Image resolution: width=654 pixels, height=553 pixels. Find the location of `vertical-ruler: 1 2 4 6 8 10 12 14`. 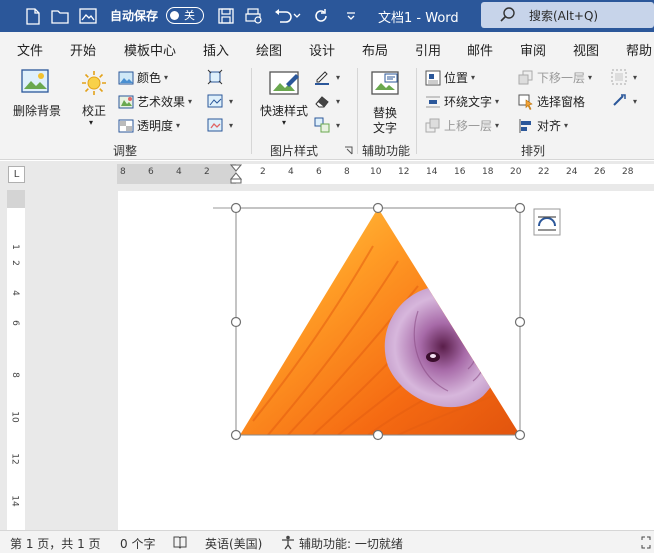

vertical-ruler: 1 2 4 6 8 10 12 14 is located at coordinates (16, 360).